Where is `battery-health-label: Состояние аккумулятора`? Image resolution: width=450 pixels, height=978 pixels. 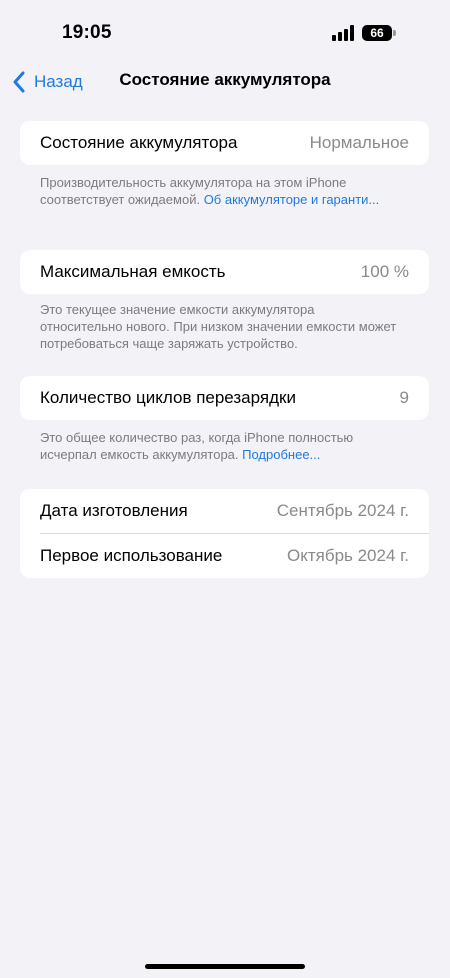 battery-health-label: Состояние аккумулятора is located at coordinates (139, 142).